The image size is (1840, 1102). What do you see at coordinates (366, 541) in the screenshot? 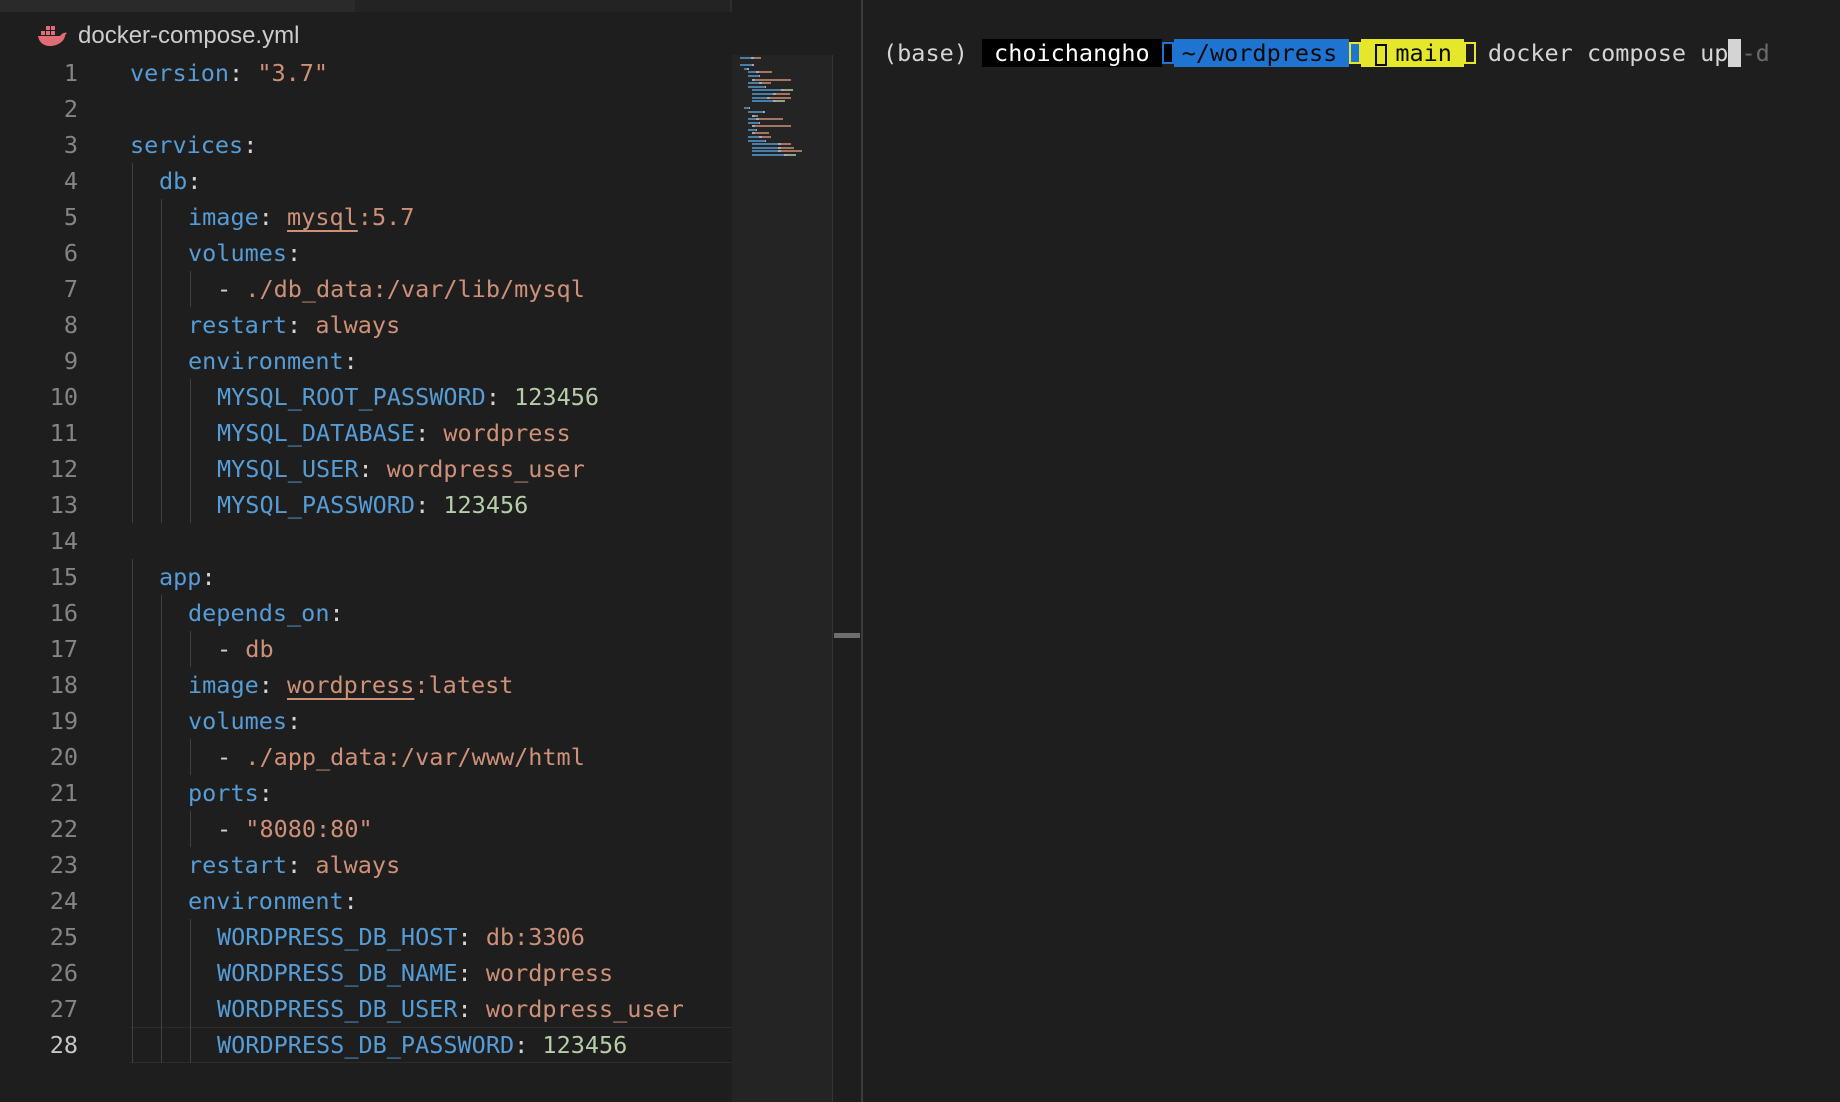
I see `code-line: 14` at bounding box center [366, 541].